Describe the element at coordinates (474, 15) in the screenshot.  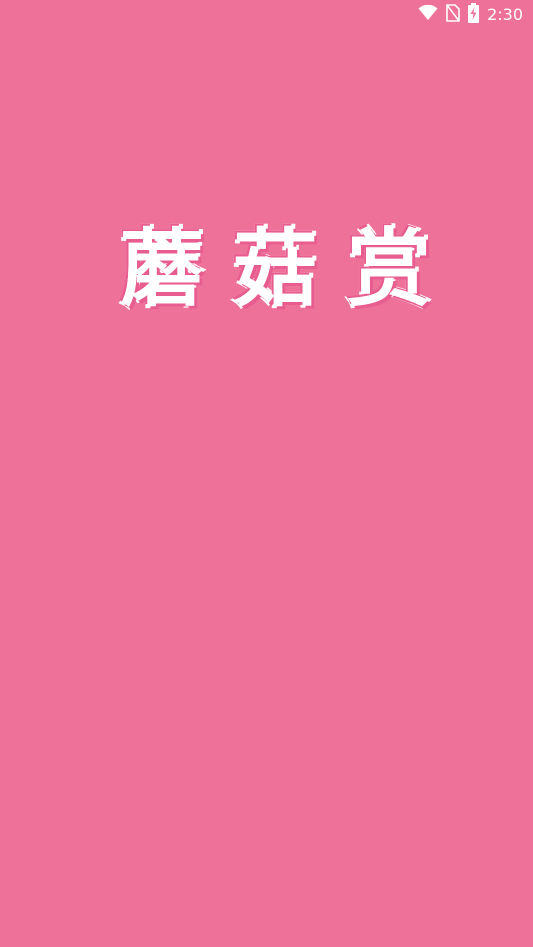
I see `battery-charging-icon` at that location.